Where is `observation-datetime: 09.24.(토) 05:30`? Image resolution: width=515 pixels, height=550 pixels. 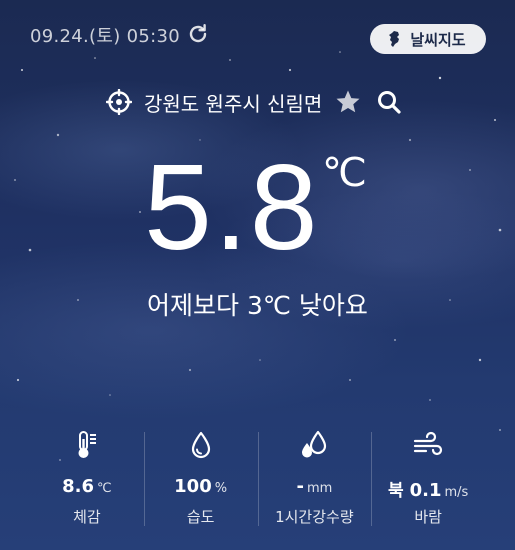 observation-datetime: 09.24.(토) 05:30 is located at coordinates (105, 36).